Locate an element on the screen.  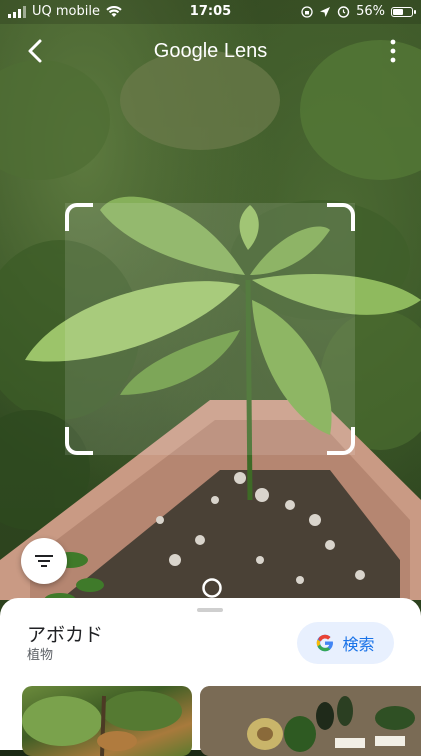
filter-button is located at coordinates (44, 561).